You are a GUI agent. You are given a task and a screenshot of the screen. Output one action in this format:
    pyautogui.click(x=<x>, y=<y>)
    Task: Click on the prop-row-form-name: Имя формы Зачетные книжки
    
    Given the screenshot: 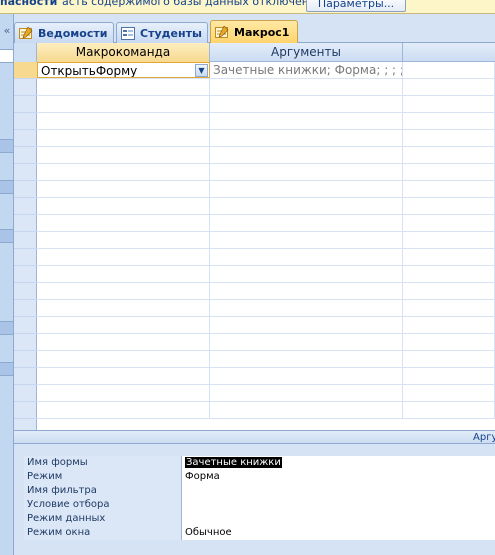 What is the action you would take?
    pyautogui.click(x=259, y=463)
    